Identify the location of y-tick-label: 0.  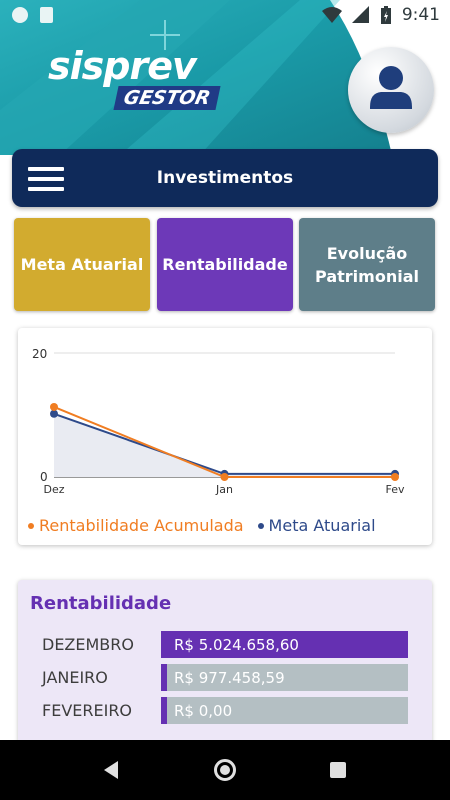
(44, 477).